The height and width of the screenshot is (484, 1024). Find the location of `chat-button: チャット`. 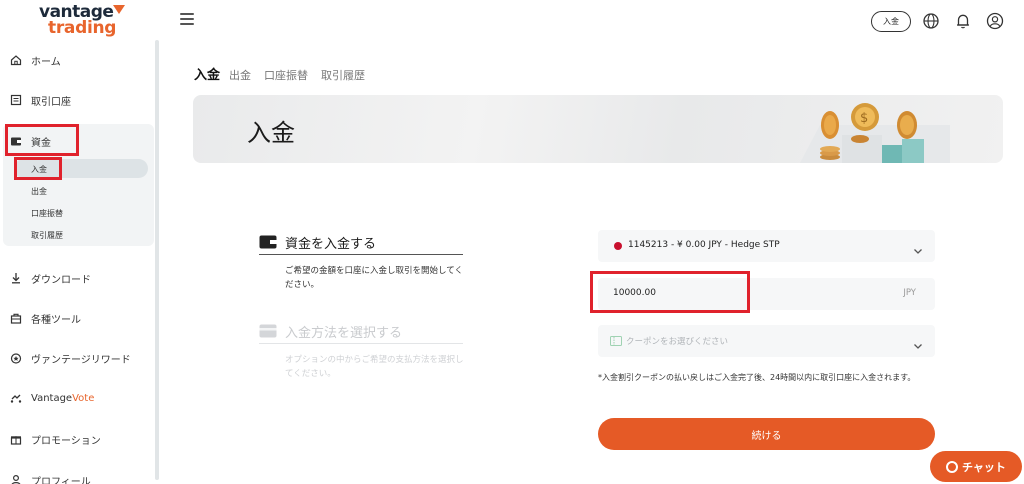

chat-button: チャット is located at coordinates (976, 466).